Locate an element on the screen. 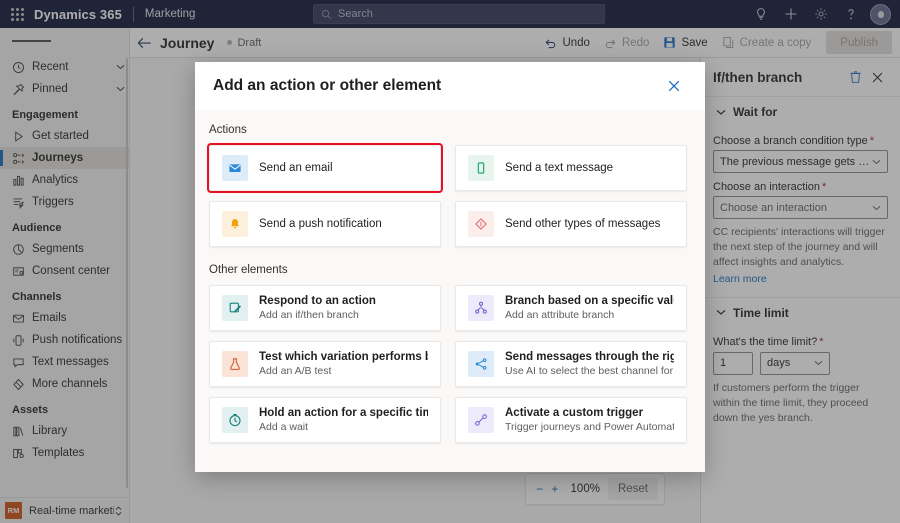 The height and width of the screenshot is (523, 900). diamond-icon is located at coordinates (481, 224).